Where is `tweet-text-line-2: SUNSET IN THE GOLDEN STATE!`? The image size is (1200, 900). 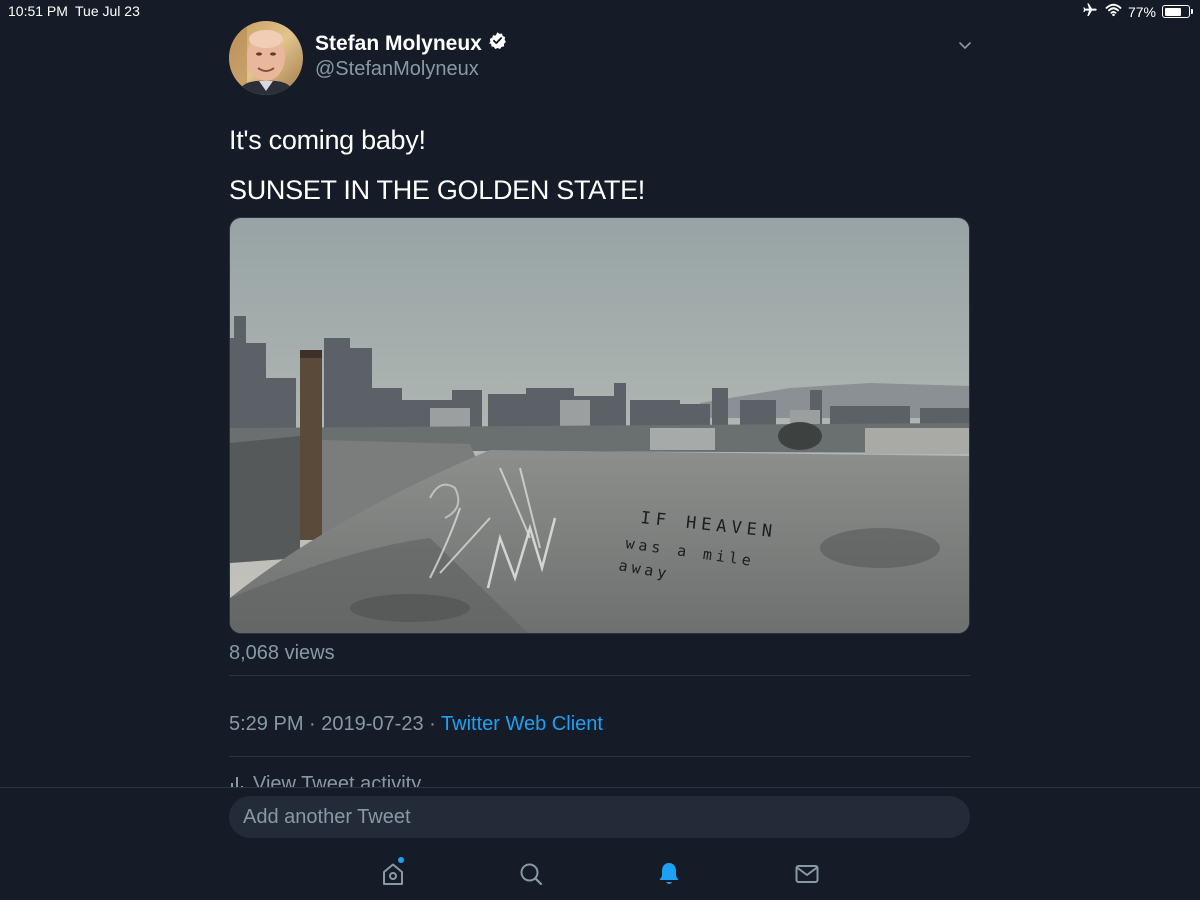
tweet-text-line-2: SUNSET IN THE GOLDEN STATE! is located at coordinates (437, 190).